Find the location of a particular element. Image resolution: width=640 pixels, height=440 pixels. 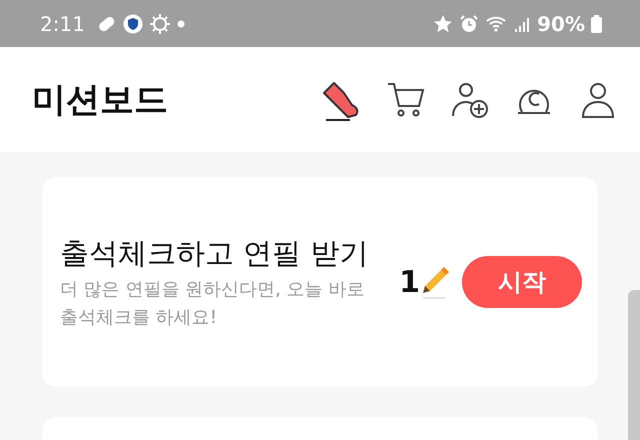

pencil-icon is located at coordinates (435, 282).